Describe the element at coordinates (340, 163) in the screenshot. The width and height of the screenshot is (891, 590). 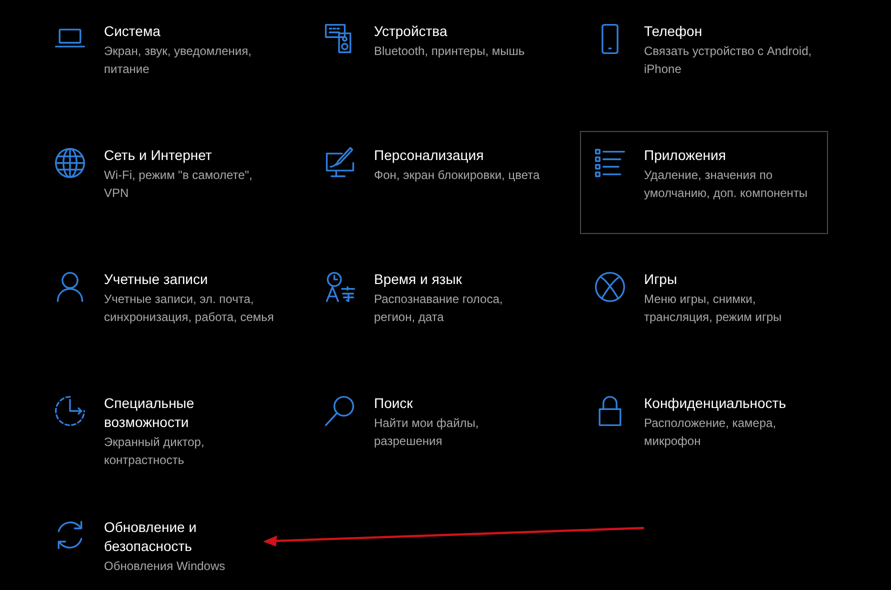
I see `monitor-brush-icon` at that location.